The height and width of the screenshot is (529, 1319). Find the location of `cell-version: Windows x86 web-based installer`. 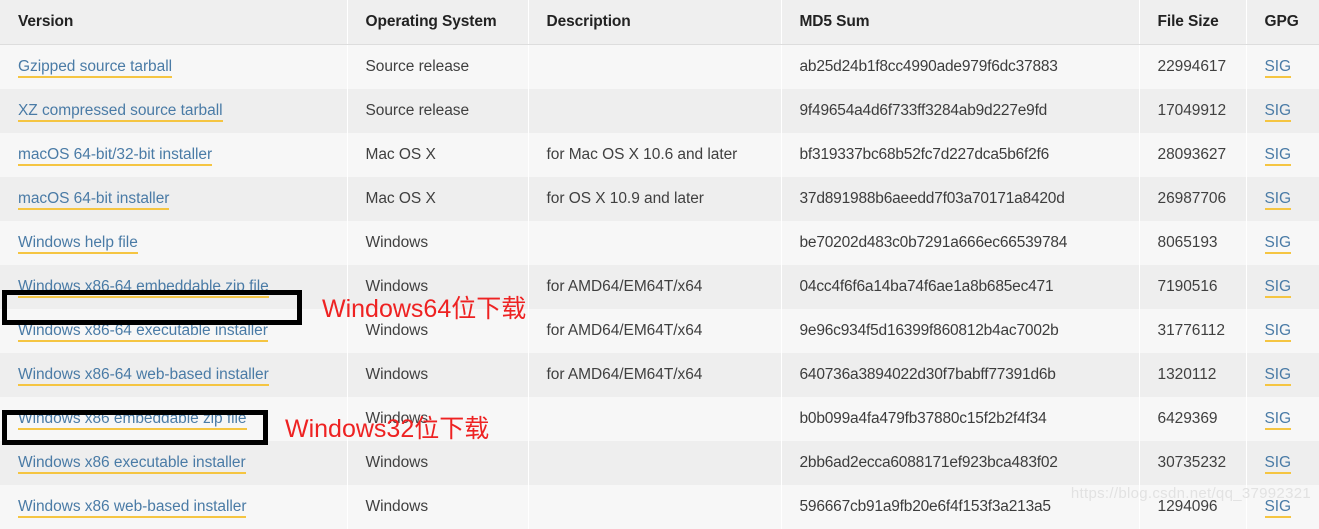

cell-version: Windows x86 web-based installer is located at coordinates (173, 507).